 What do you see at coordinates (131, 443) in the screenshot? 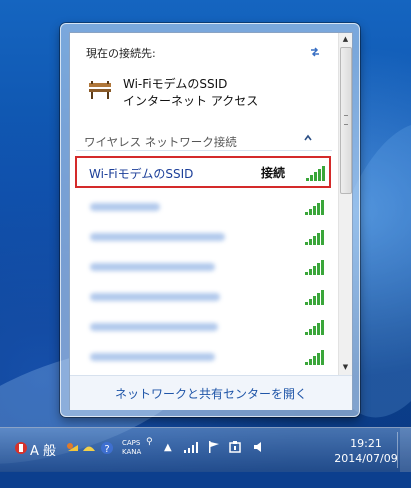
I see `caps-label: CAPS` at bounding box center [131, 443].